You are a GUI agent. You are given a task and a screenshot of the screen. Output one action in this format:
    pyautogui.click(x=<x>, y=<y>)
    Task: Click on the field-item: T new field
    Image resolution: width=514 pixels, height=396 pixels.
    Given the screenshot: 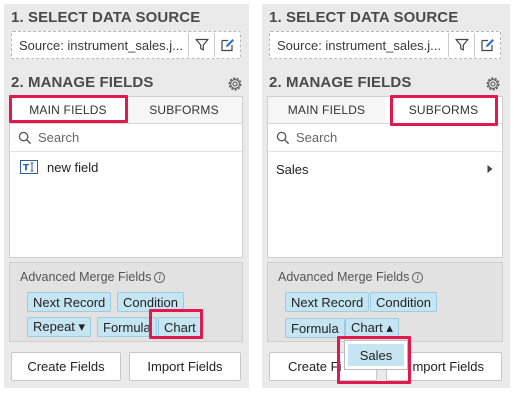 What is the action you would take?
    pyautogui.click(x=126, y=167)
    